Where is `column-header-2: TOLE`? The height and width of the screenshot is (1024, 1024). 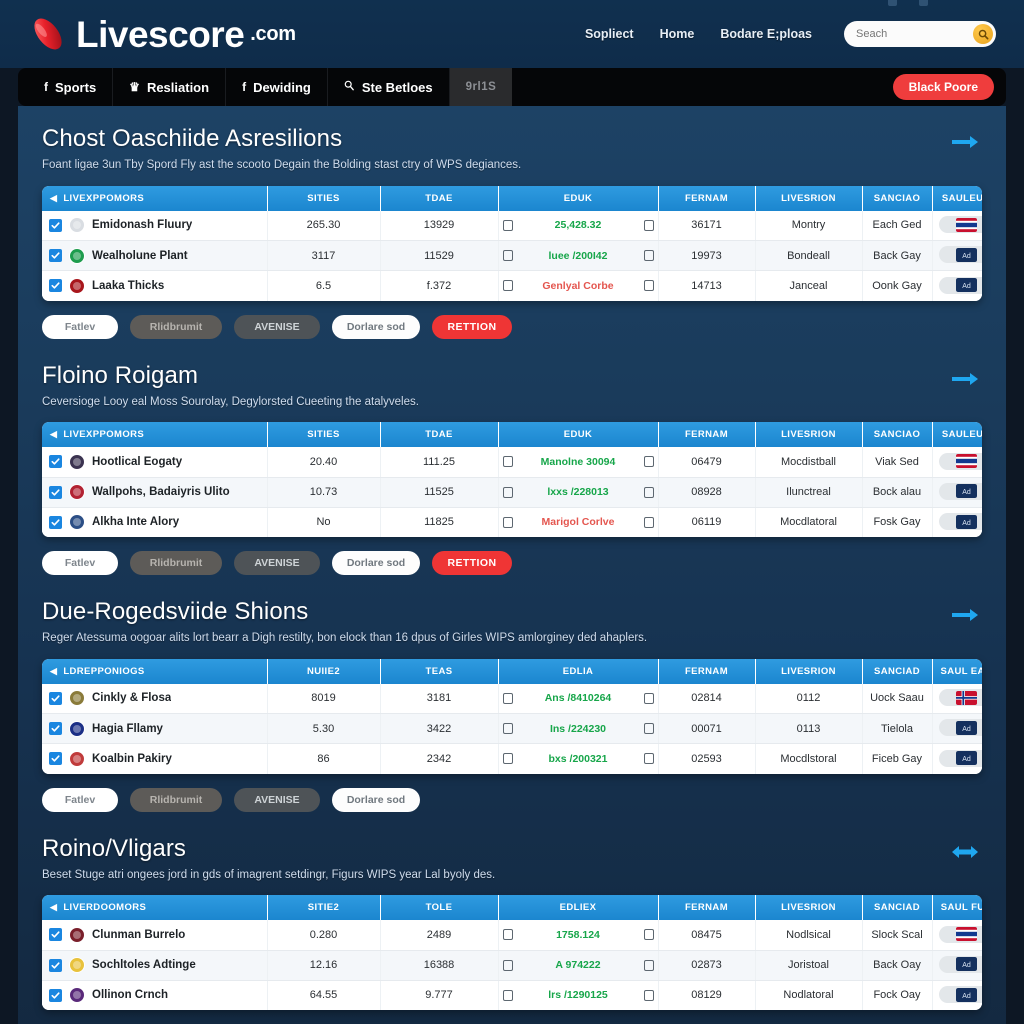
column-header-2: TOLE is located at coordinates (439, 908).